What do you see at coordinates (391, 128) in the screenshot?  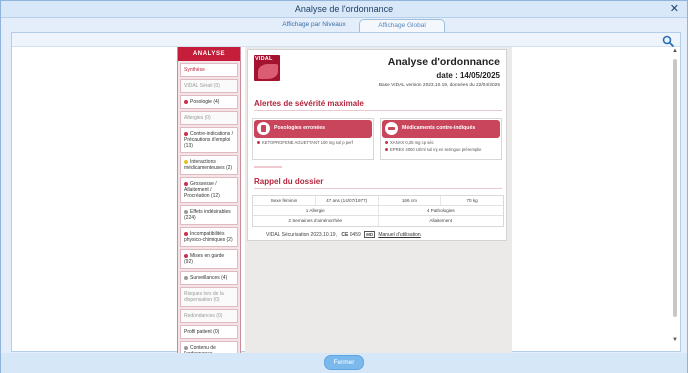 I see `no-entry-icon` at bounding box center [391, 128].